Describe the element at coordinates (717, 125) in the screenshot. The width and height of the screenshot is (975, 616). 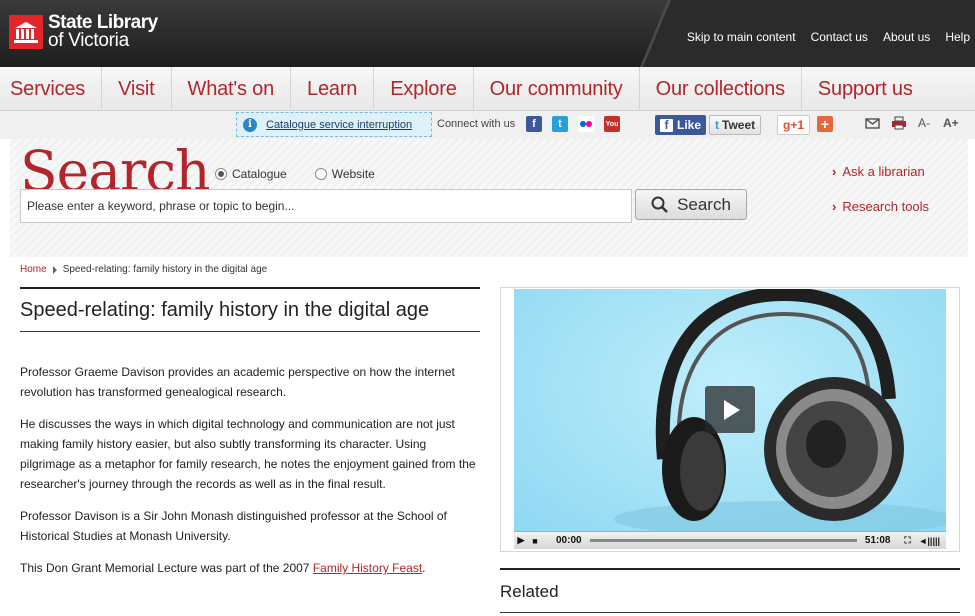
I see `twitter-bird-icon: t` at that location.